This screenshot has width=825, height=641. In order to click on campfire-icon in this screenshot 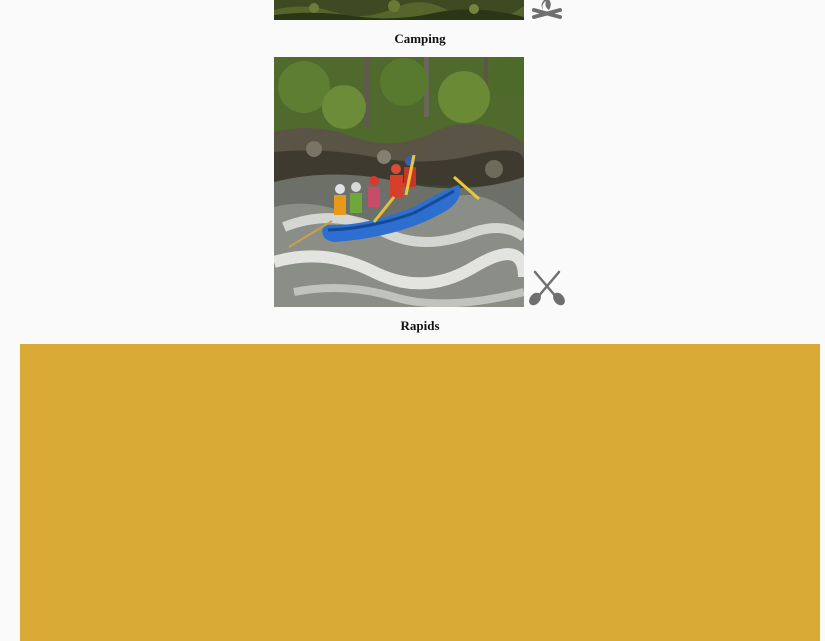, I will do `click(547, 10)`.